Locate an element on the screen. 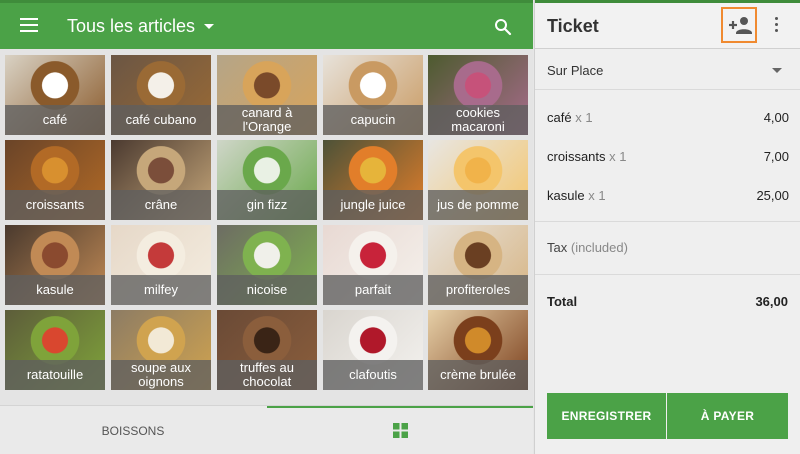 This screenshot has width=800, height=454. item-tile: milfey is located at coordinates (161, 265).